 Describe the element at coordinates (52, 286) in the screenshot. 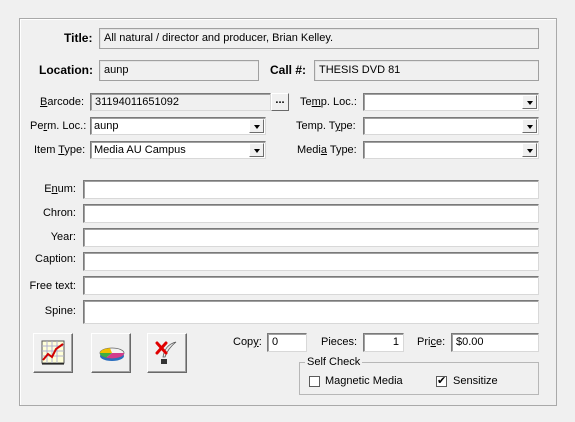

I see `freetext-label: Free text:` at that location.